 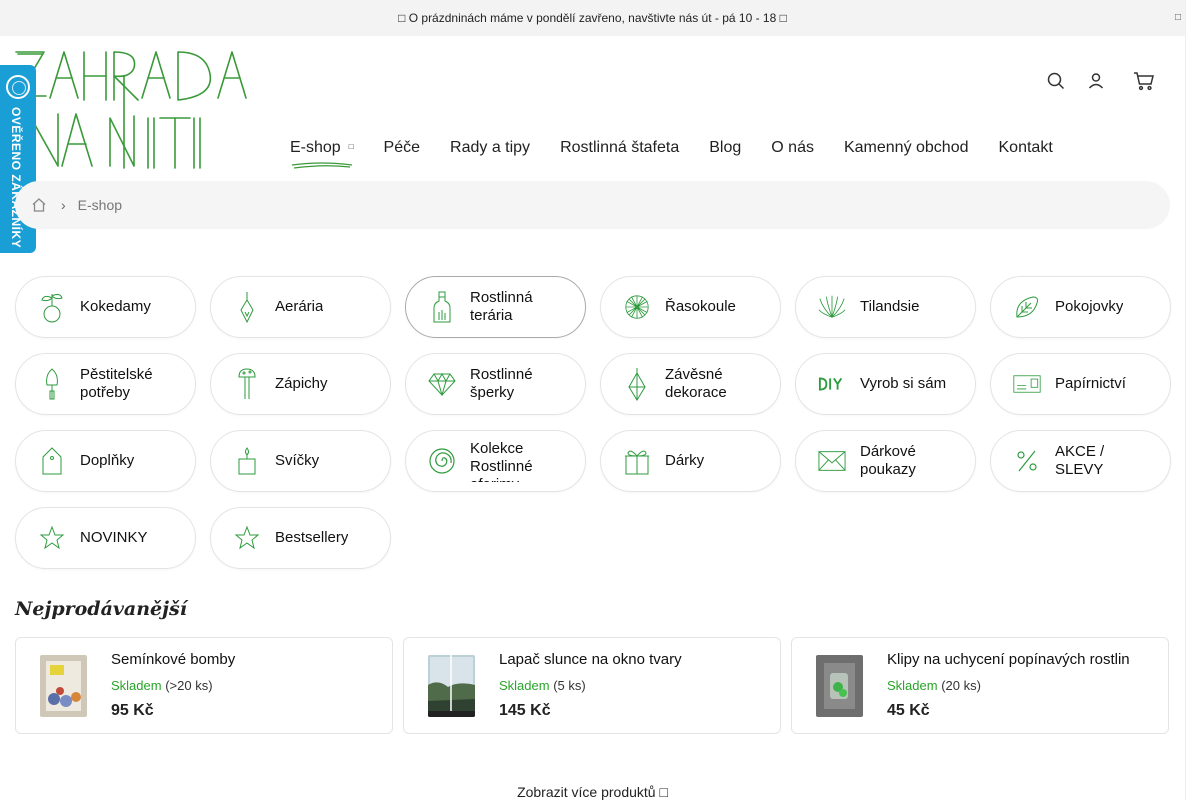 What do you see at coordinates (114, 537) in the screenshot?
I see `category-label: NOVINKY` at bounding box center [114, 537].